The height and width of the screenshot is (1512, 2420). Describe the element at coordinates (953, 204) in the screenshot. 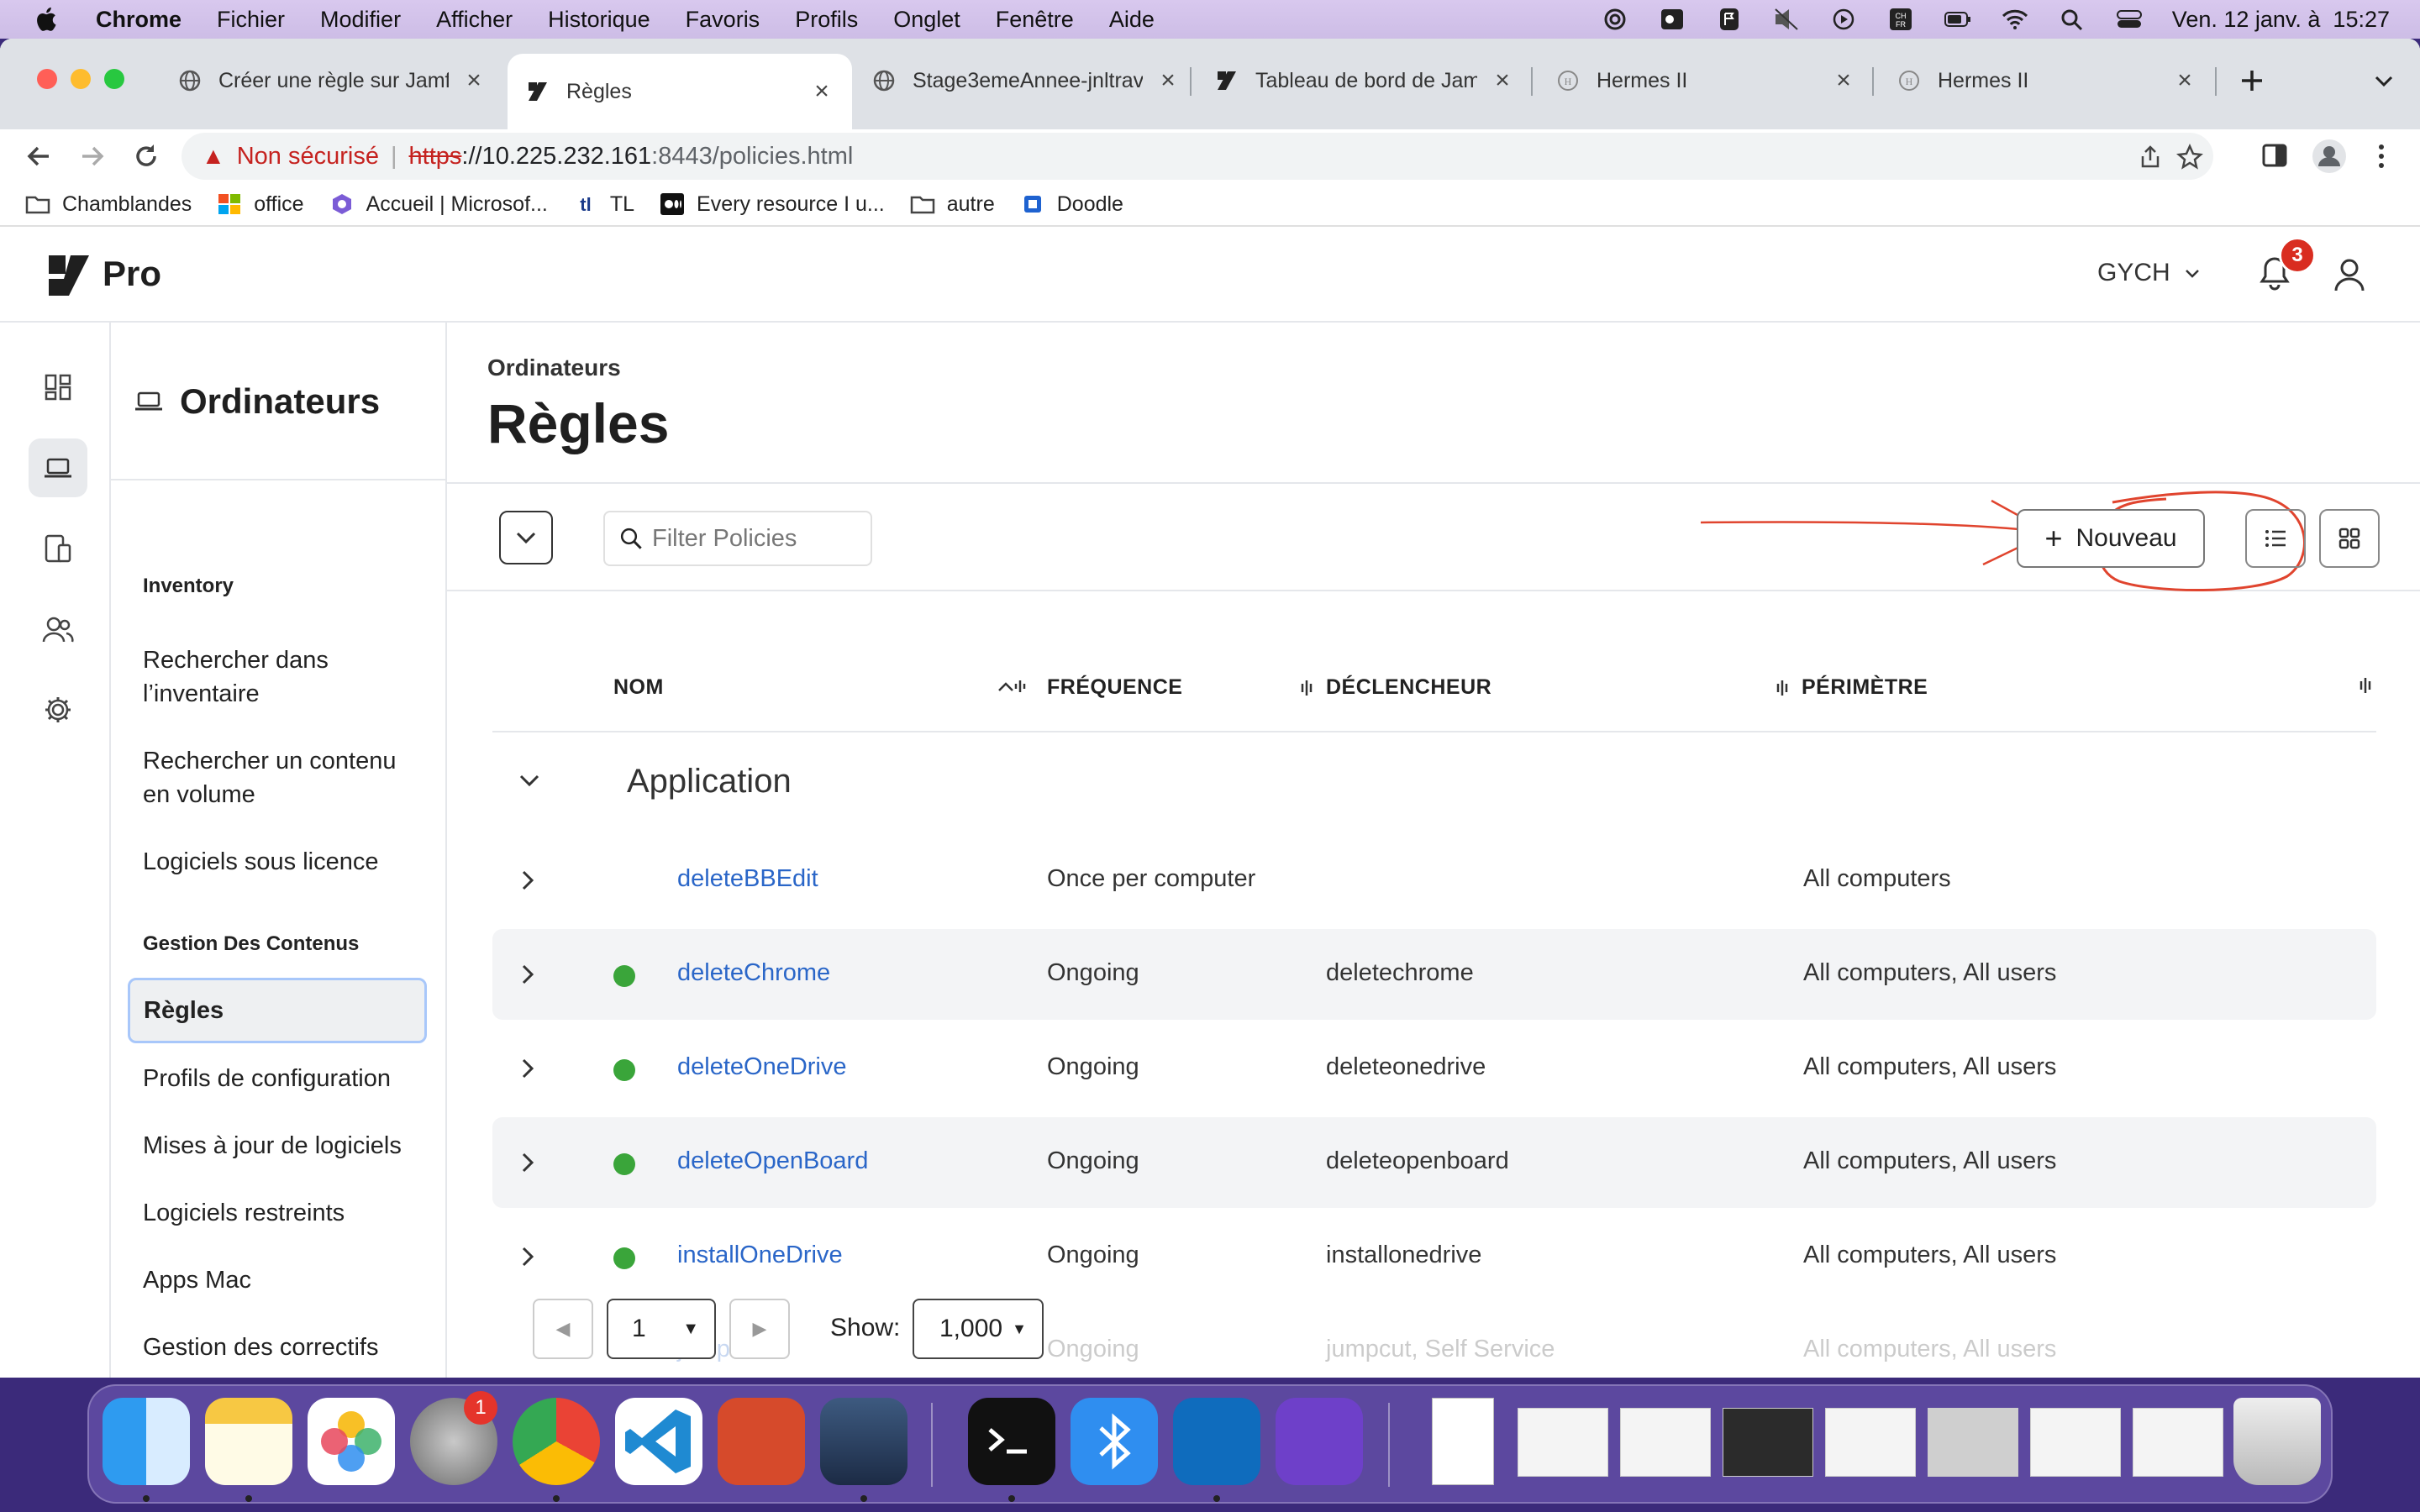

I see `bookmark-autre: autre` at that location.